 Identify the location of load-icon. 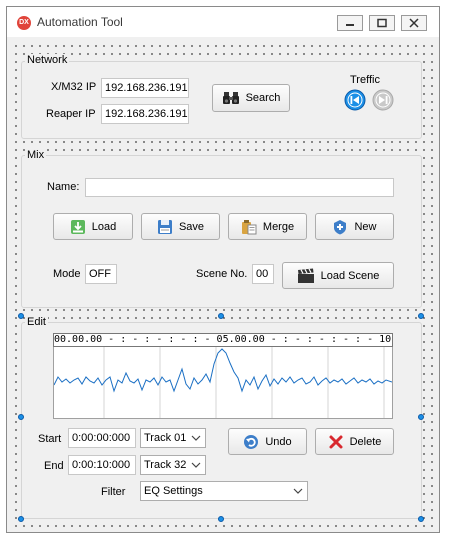
(77, 226).